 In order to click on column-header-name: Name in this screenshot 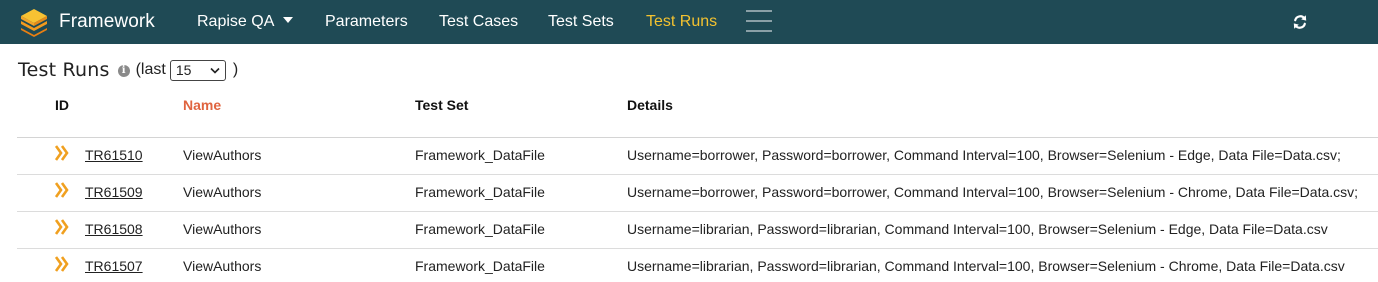, I will do `click(202, 105)`.